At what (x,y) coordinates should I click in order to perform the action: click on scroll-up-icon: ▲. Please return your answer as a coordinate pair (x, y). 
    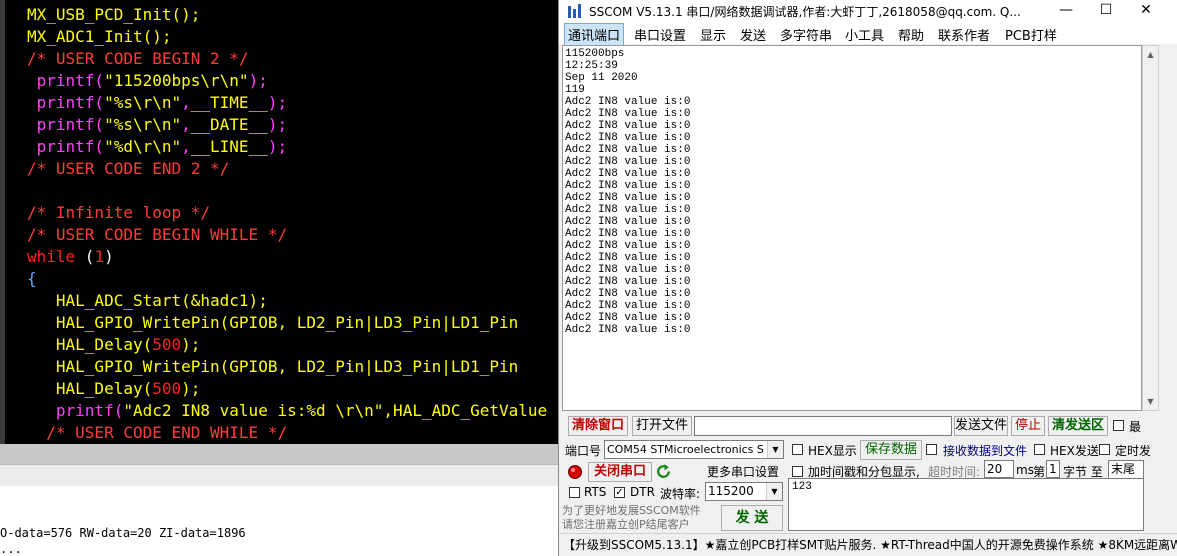
    Looking at the image, I should click on (1150, 54).